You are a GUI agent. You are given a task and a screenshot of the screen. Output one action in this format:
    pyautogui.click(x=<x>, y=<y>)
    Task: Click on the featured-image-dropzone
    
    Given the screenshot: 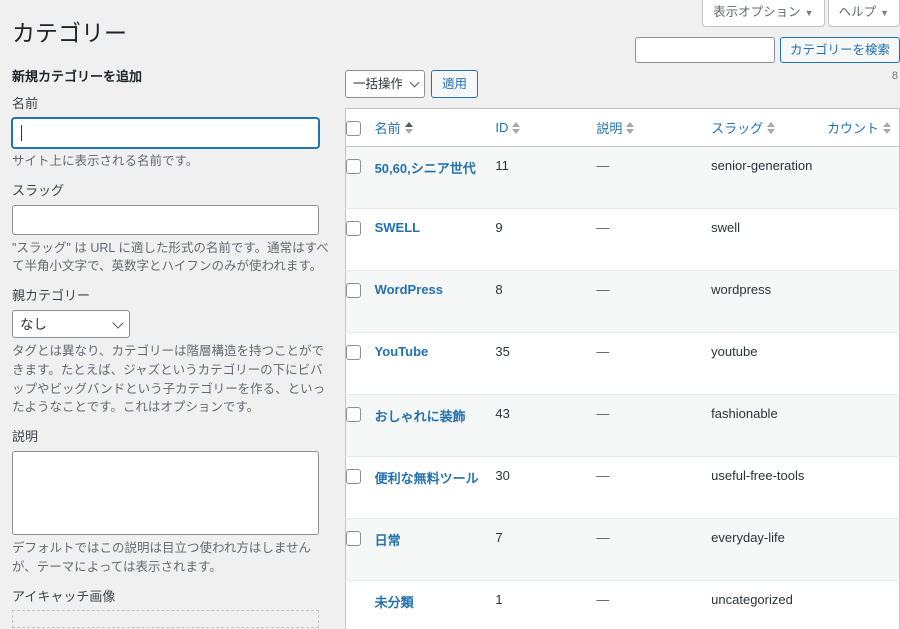 What is the action you would take?
    pyautogui.click(x=165, y=619)
    